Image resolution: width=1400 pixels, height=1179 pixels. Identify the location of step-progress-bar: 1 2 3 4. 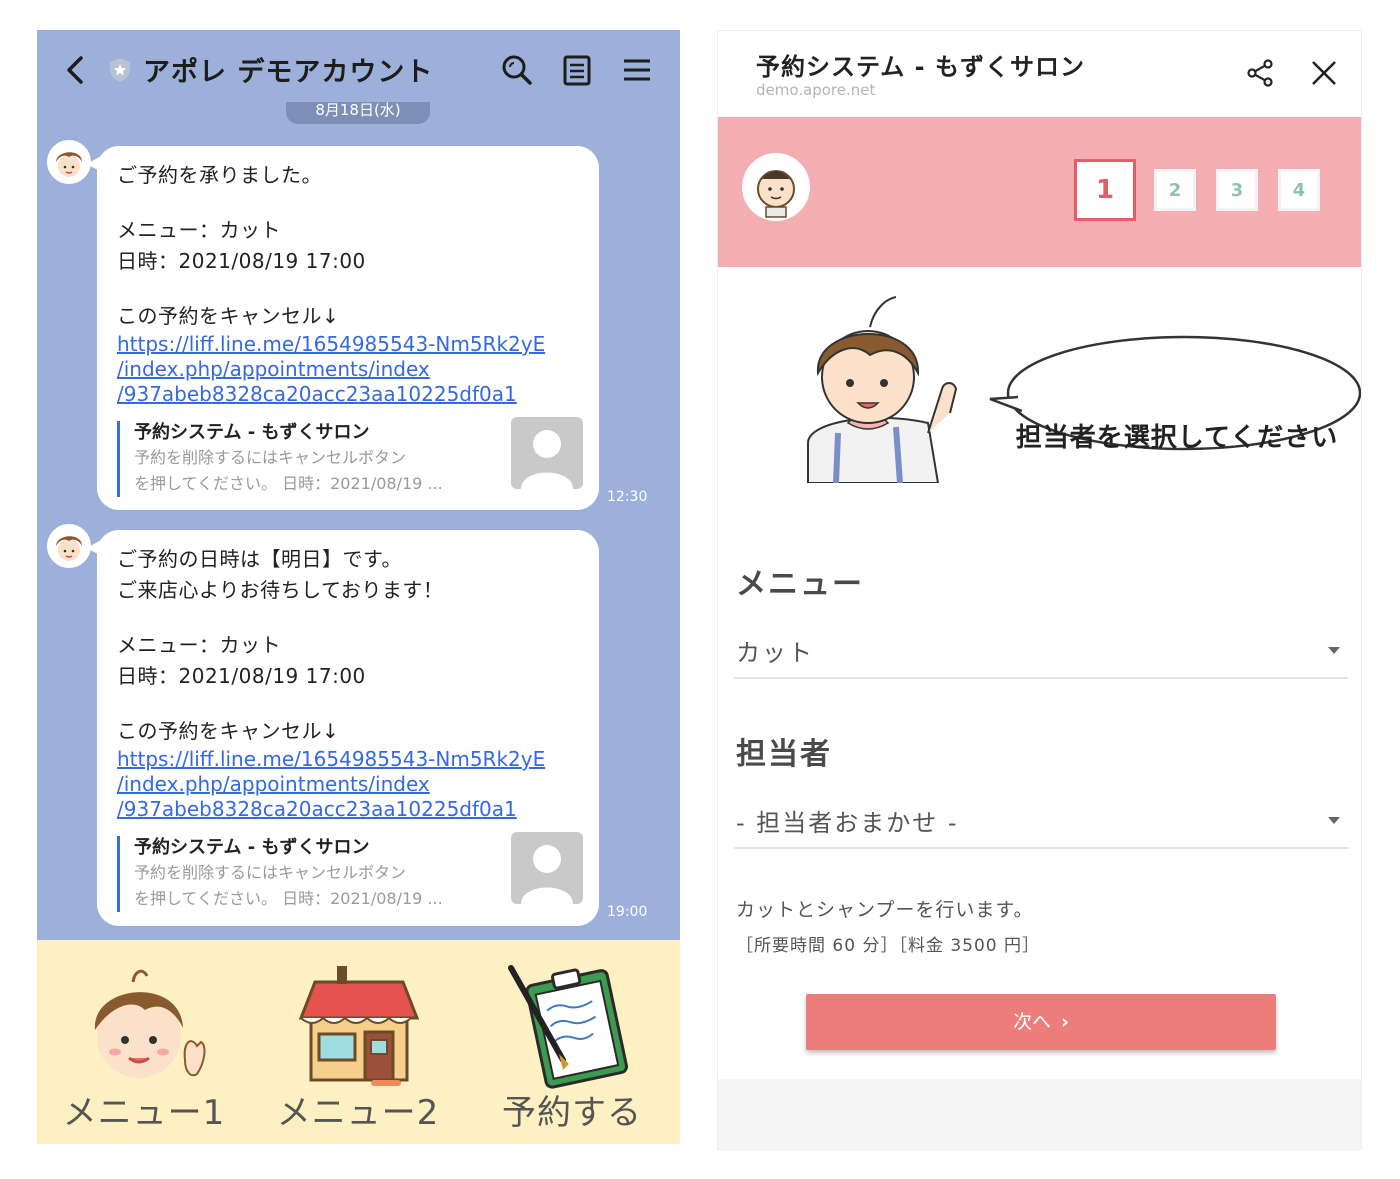
(1039, 192).